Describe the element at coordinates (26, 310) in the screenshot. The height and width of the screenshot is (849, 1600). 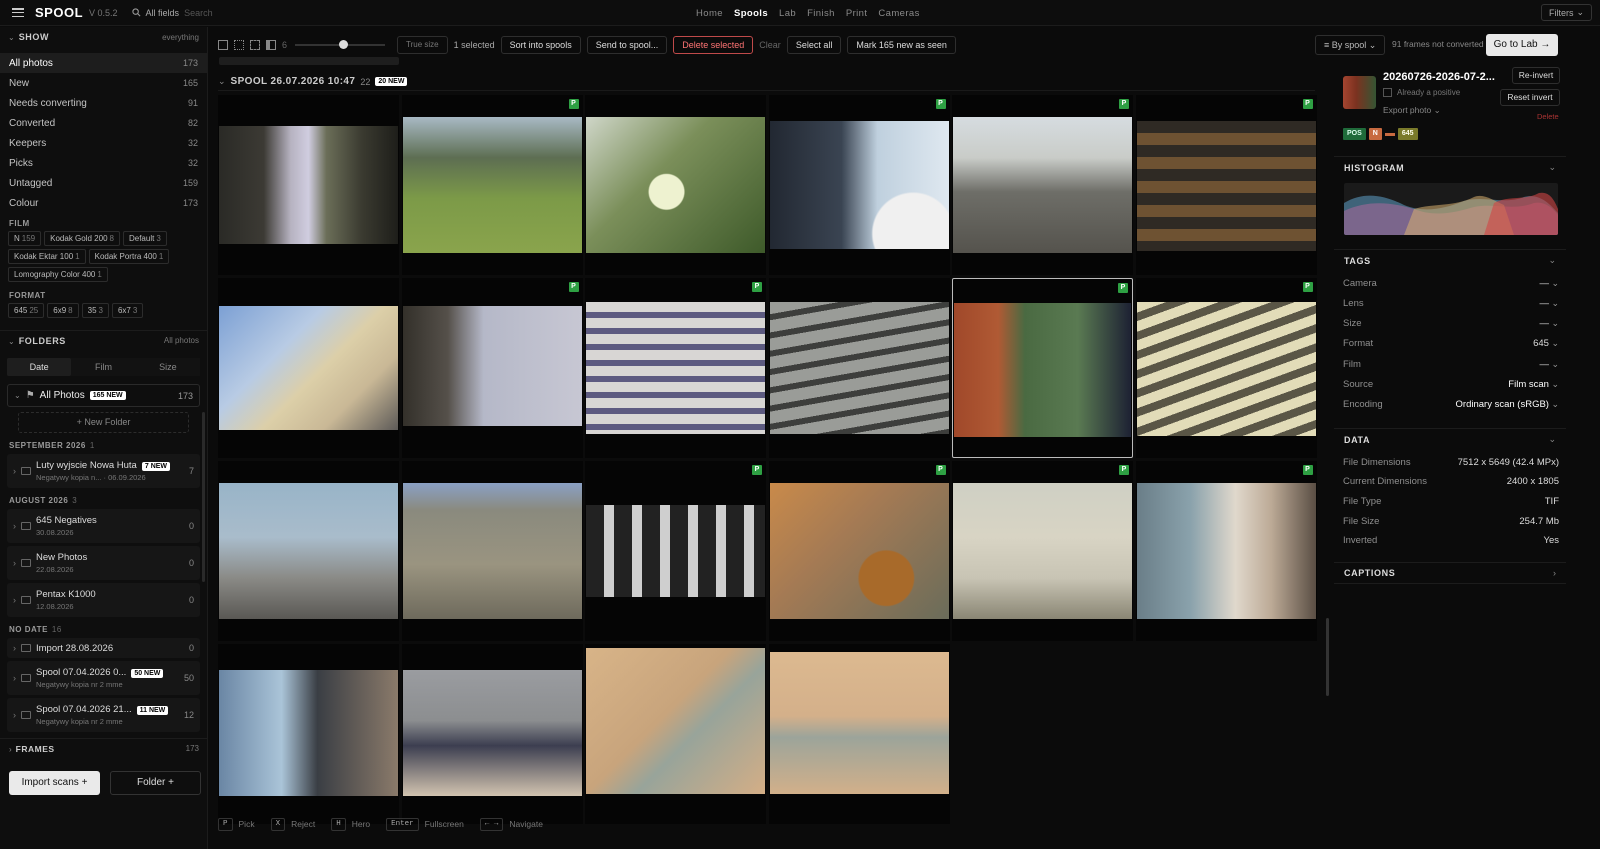
I see `format-tag-645: 645 25` at that location.